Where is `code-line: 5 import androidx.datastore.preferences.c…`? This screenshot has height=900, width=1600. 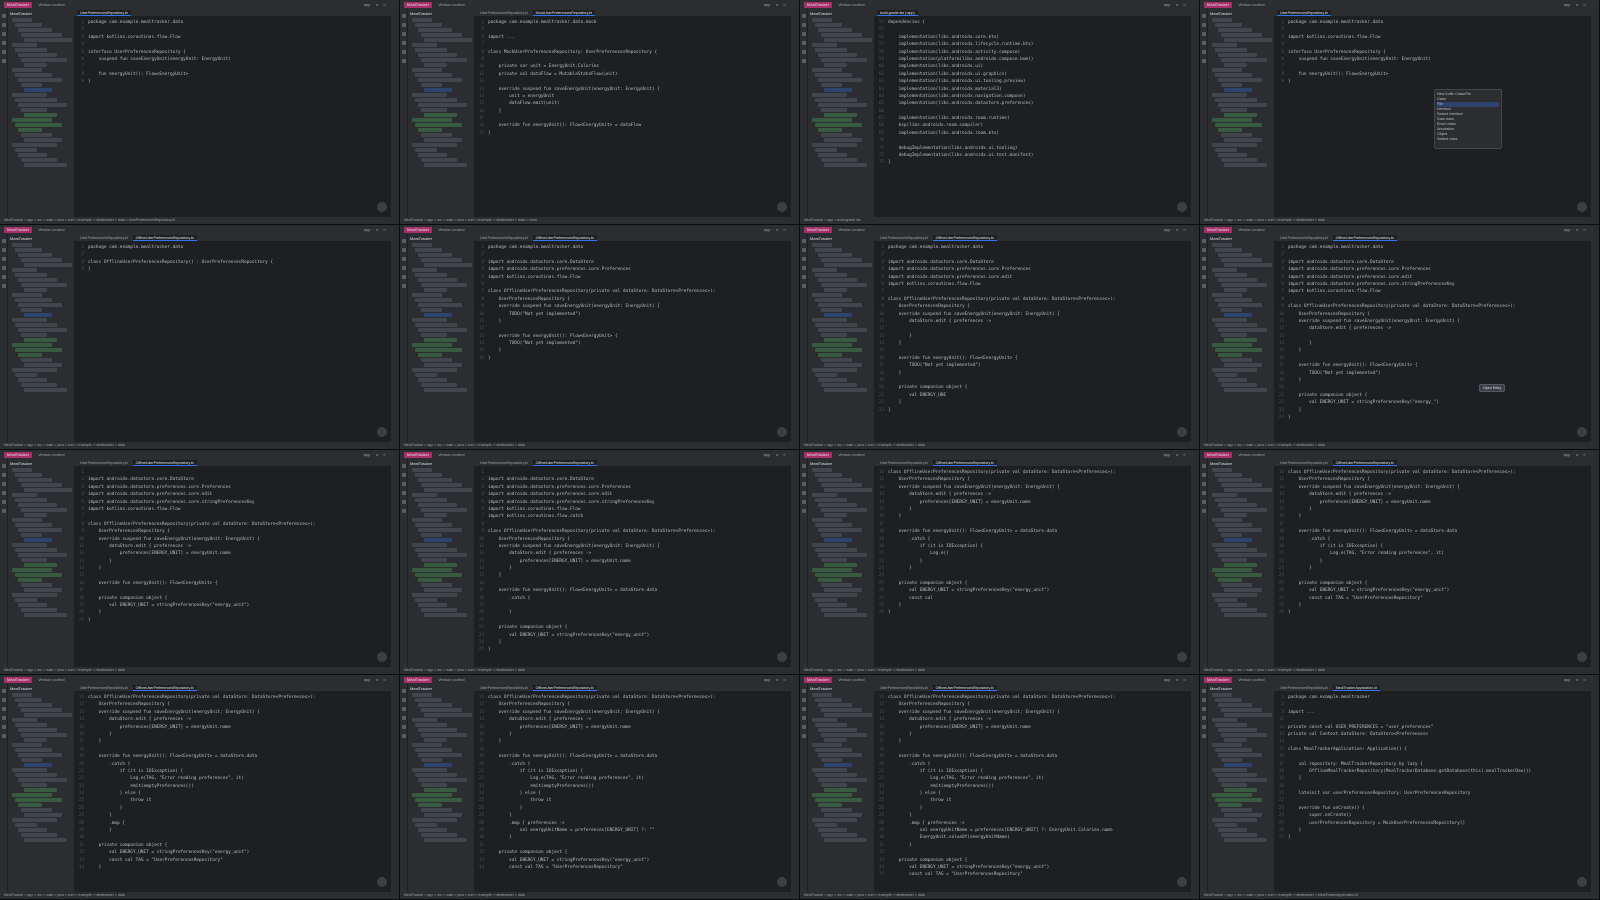 code-line: 5 import androidx.datastore.preferences.c… is located at coordinates (1432, 277).